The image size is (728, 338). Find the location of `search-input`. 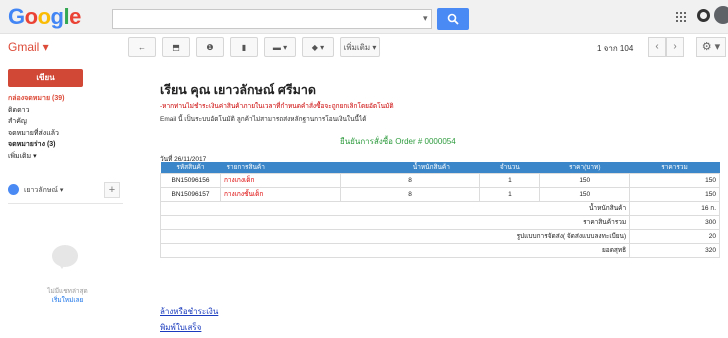

search-input is located at coordinates (272, 19).